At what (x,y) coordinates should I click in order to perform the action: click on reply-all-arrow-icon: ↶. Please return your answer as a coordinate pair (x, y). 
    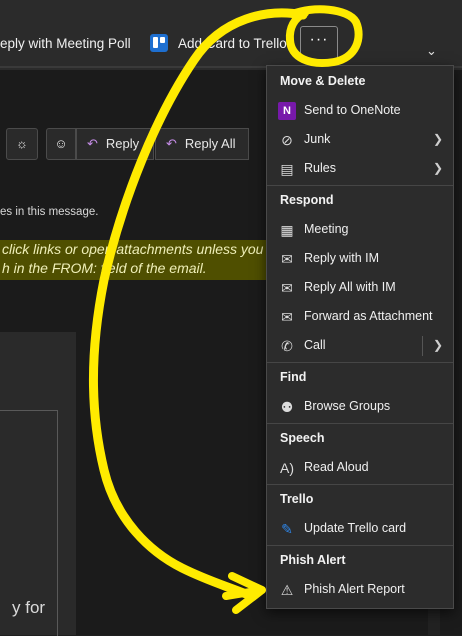
    Looking at the image, I should click on (171, 143).